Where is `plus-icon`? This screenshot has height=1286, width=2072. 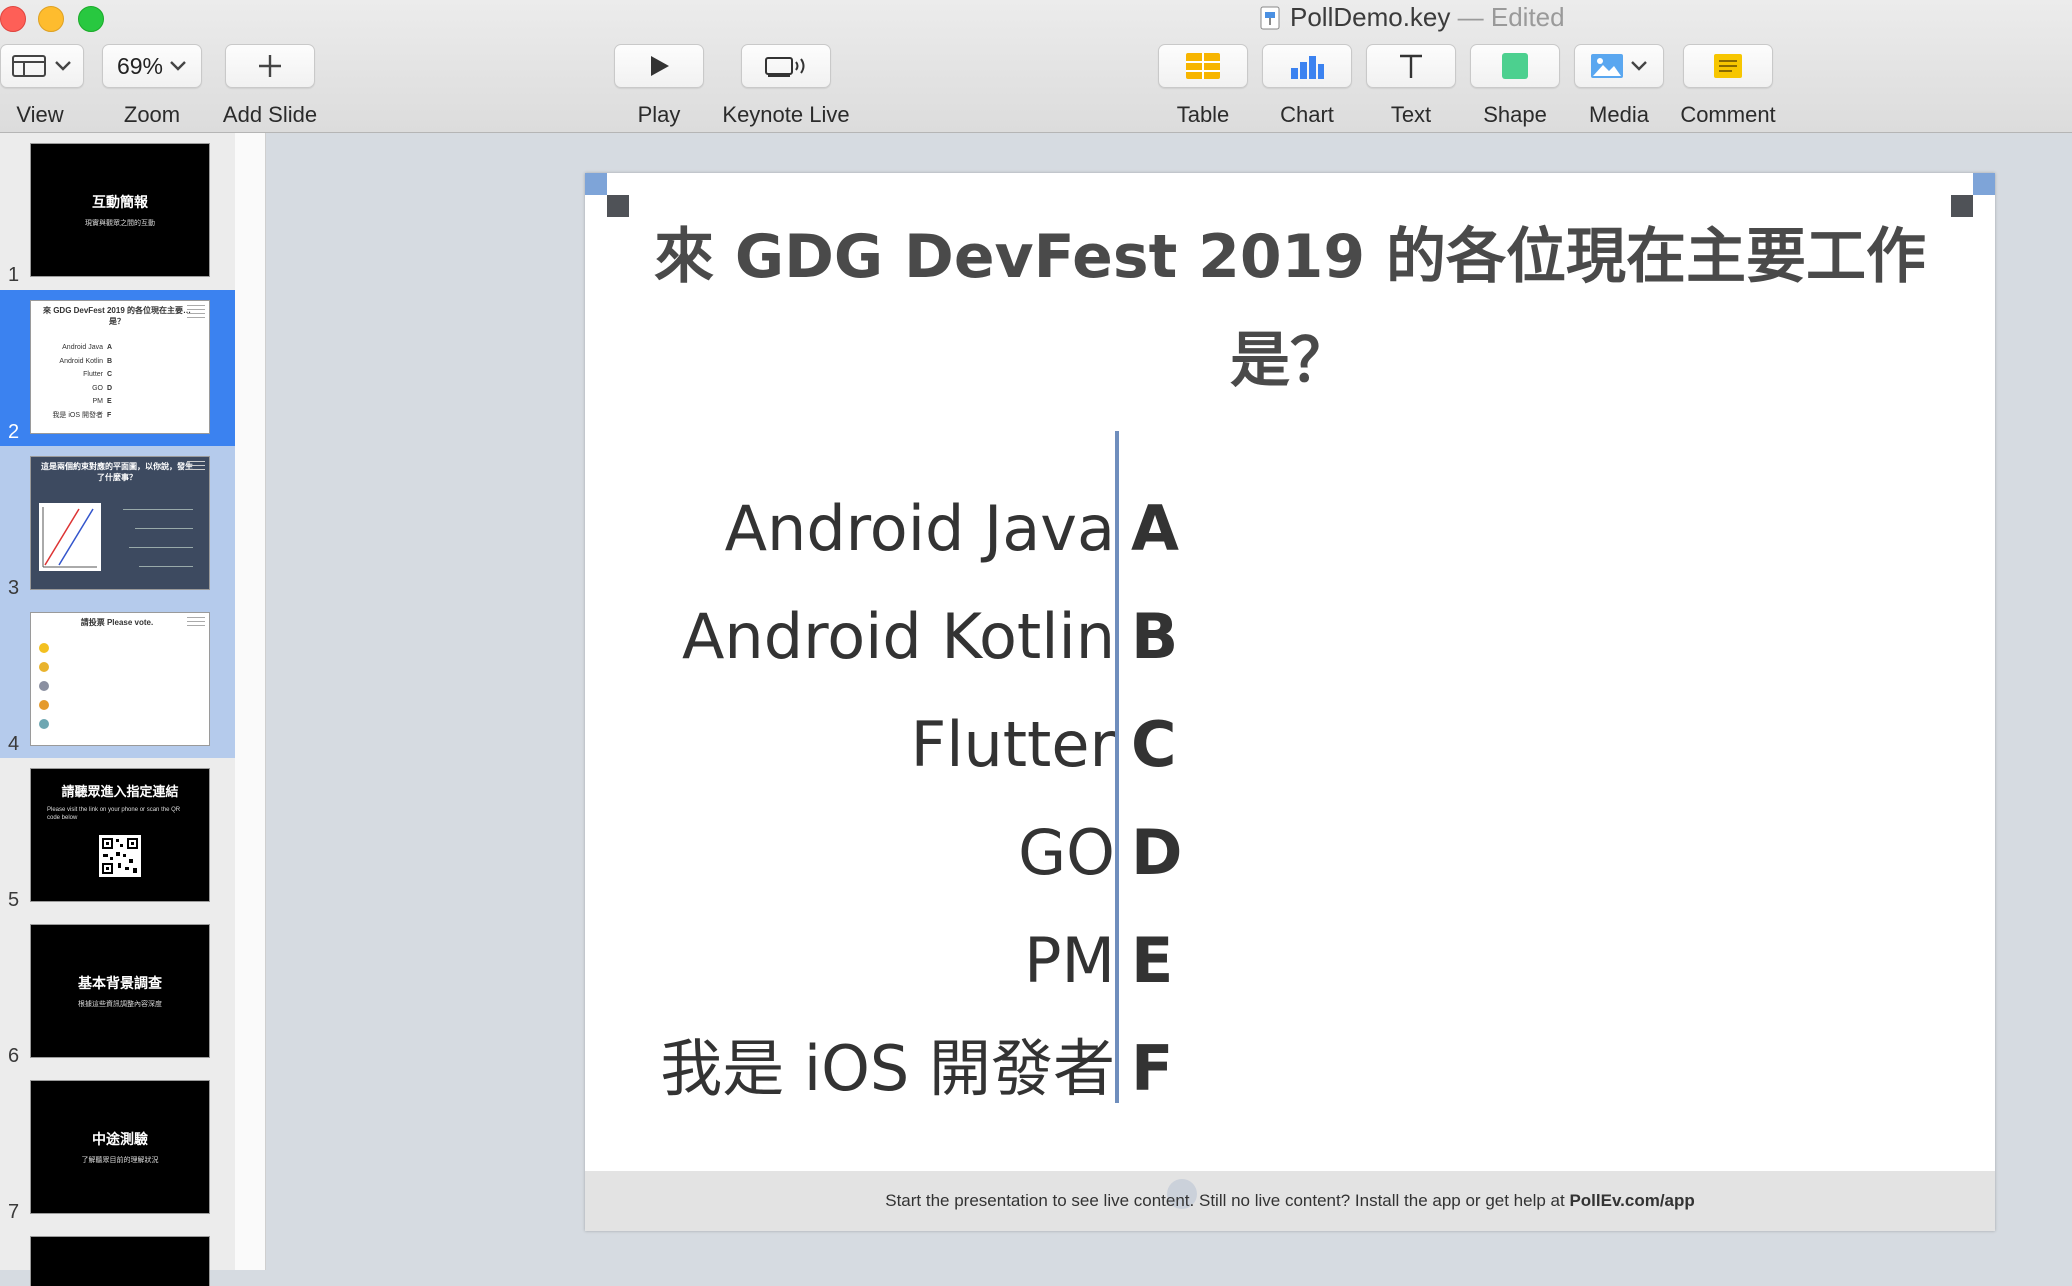
plus-icon is located at coordinates (270, 66).